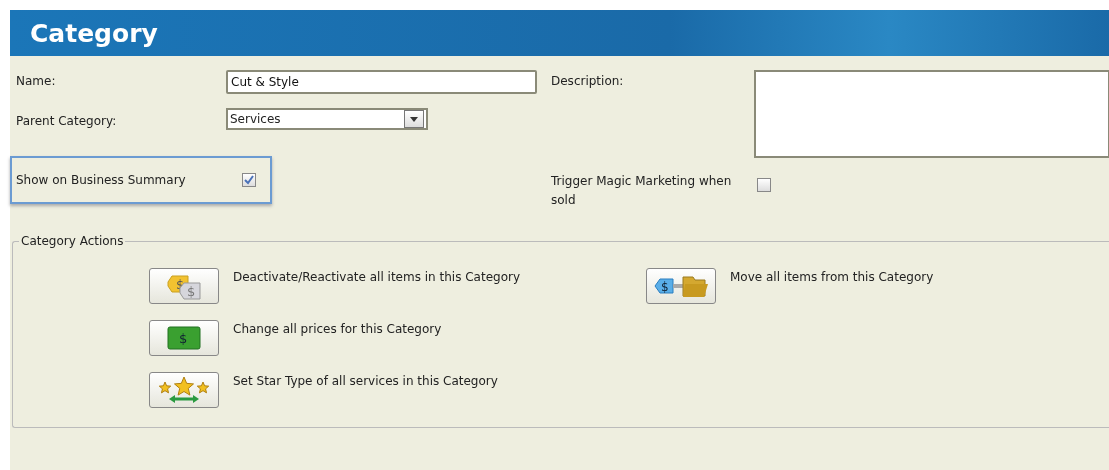  I want to click on field-label: Name:, so click(36, 80).